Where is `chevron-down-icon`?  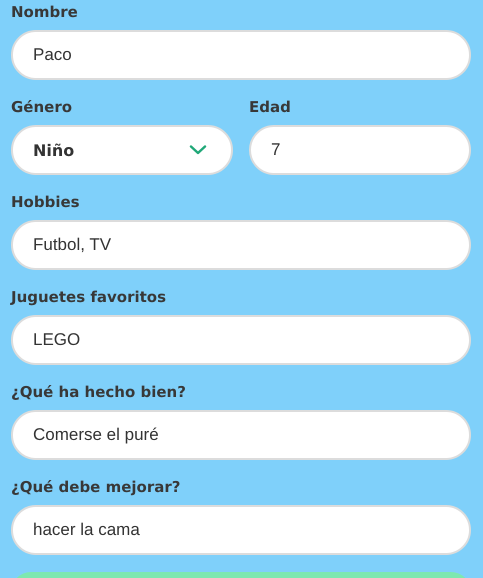
chevron-down-icon is located at coordinates (198, 150).